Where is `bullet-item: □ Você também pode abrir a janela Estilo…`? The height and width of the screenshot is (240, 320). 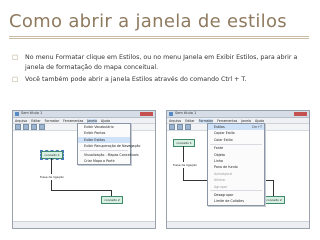
bullet-item: □ Você também pode abrir a janela Estilo… is located at coordinates (161, 80).